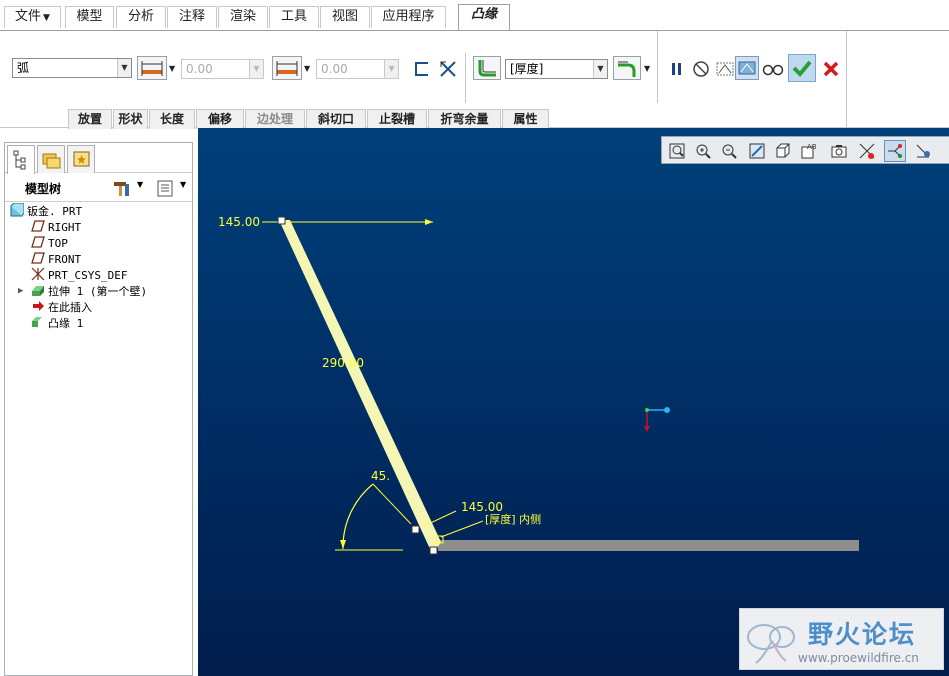 The height and width of the screenshot is (676, 949). Describe the element at coordinates (222, 69) in the screenshot. I see `length-1-input: 0.00 ▼` at that location.